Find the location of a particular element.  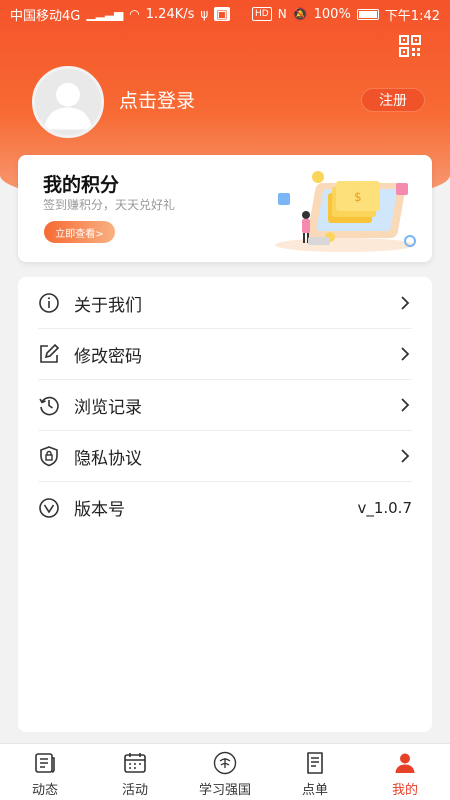

network-speed: 1.24K/s is located at coordinates (170, 14).